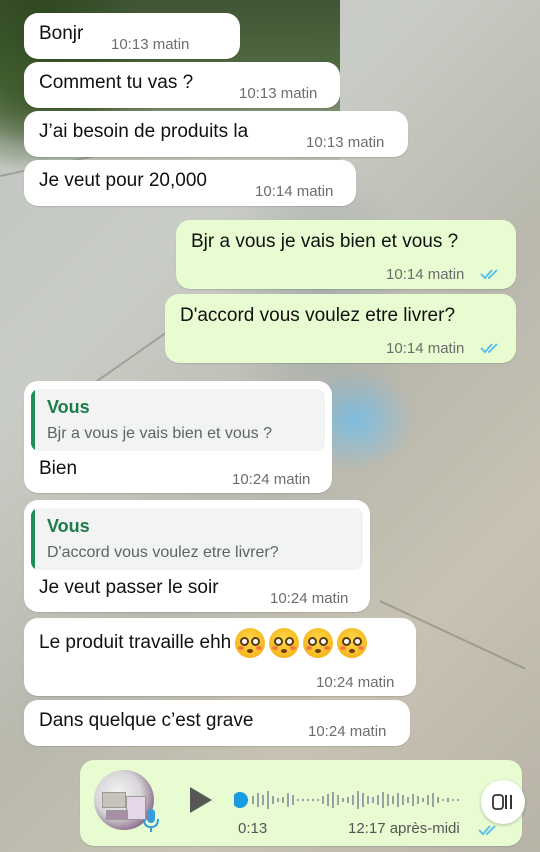 The width and height of the screenshot is (540, 852). Describe the element at coordinates (135, 643) in the screenshot. I see `message-text-content: Le produit travaille ehh` at that location.